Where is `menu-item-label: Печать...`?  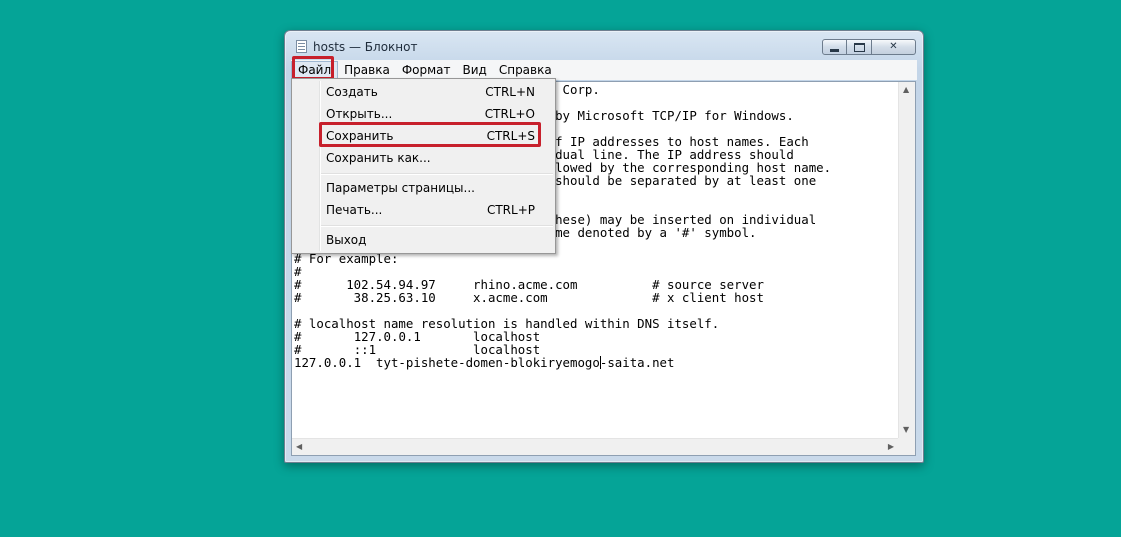
menu-item-label: Печать... is located at coordinates (354, 210).